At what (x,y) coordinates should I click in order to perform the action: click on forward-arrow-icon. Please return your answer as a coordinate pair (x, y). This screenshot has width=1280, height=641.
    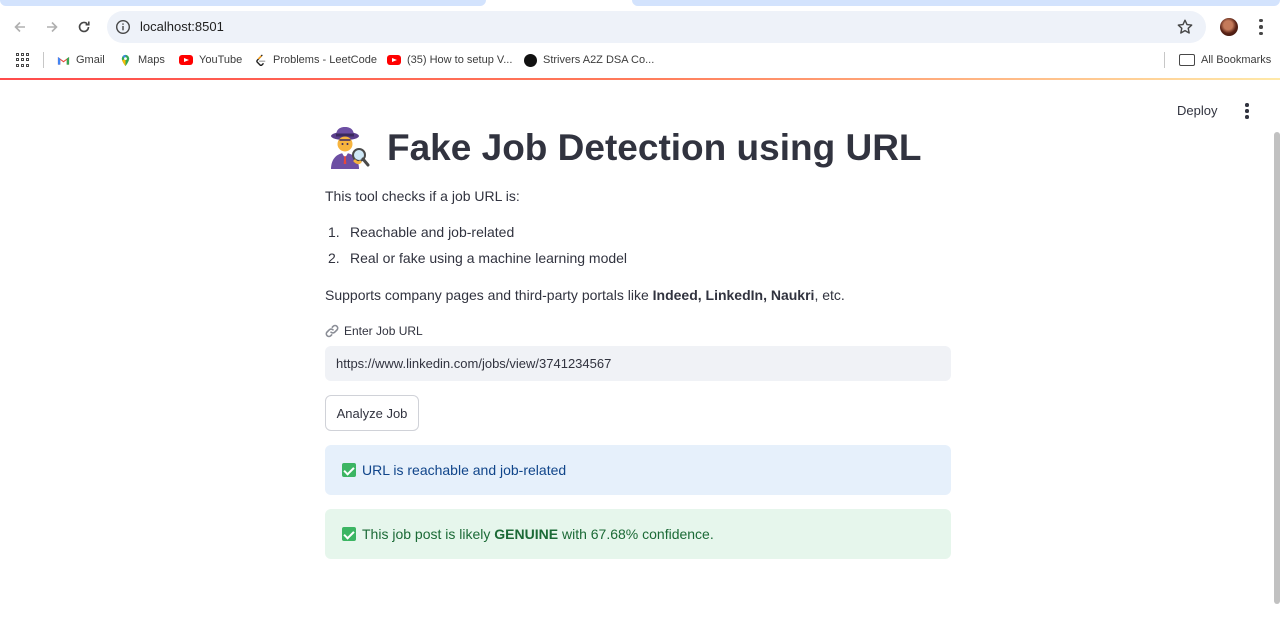
    Looking at the image, I should click on (52, 27).